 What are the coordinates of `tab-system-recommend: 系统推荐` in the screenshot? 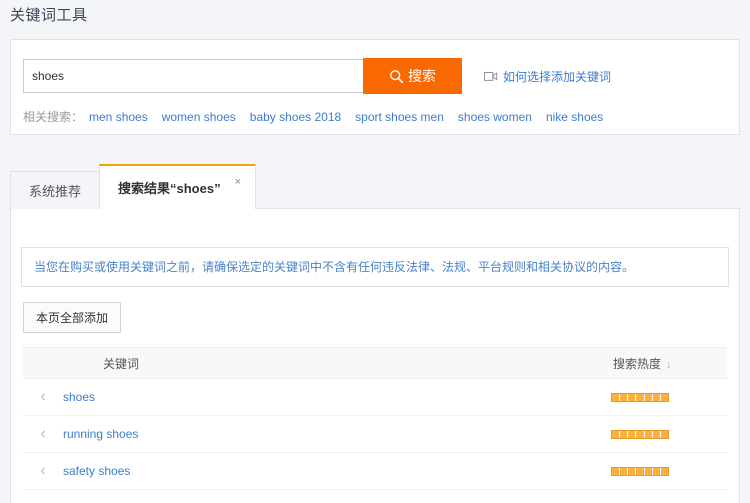 It's located at (55, 190).